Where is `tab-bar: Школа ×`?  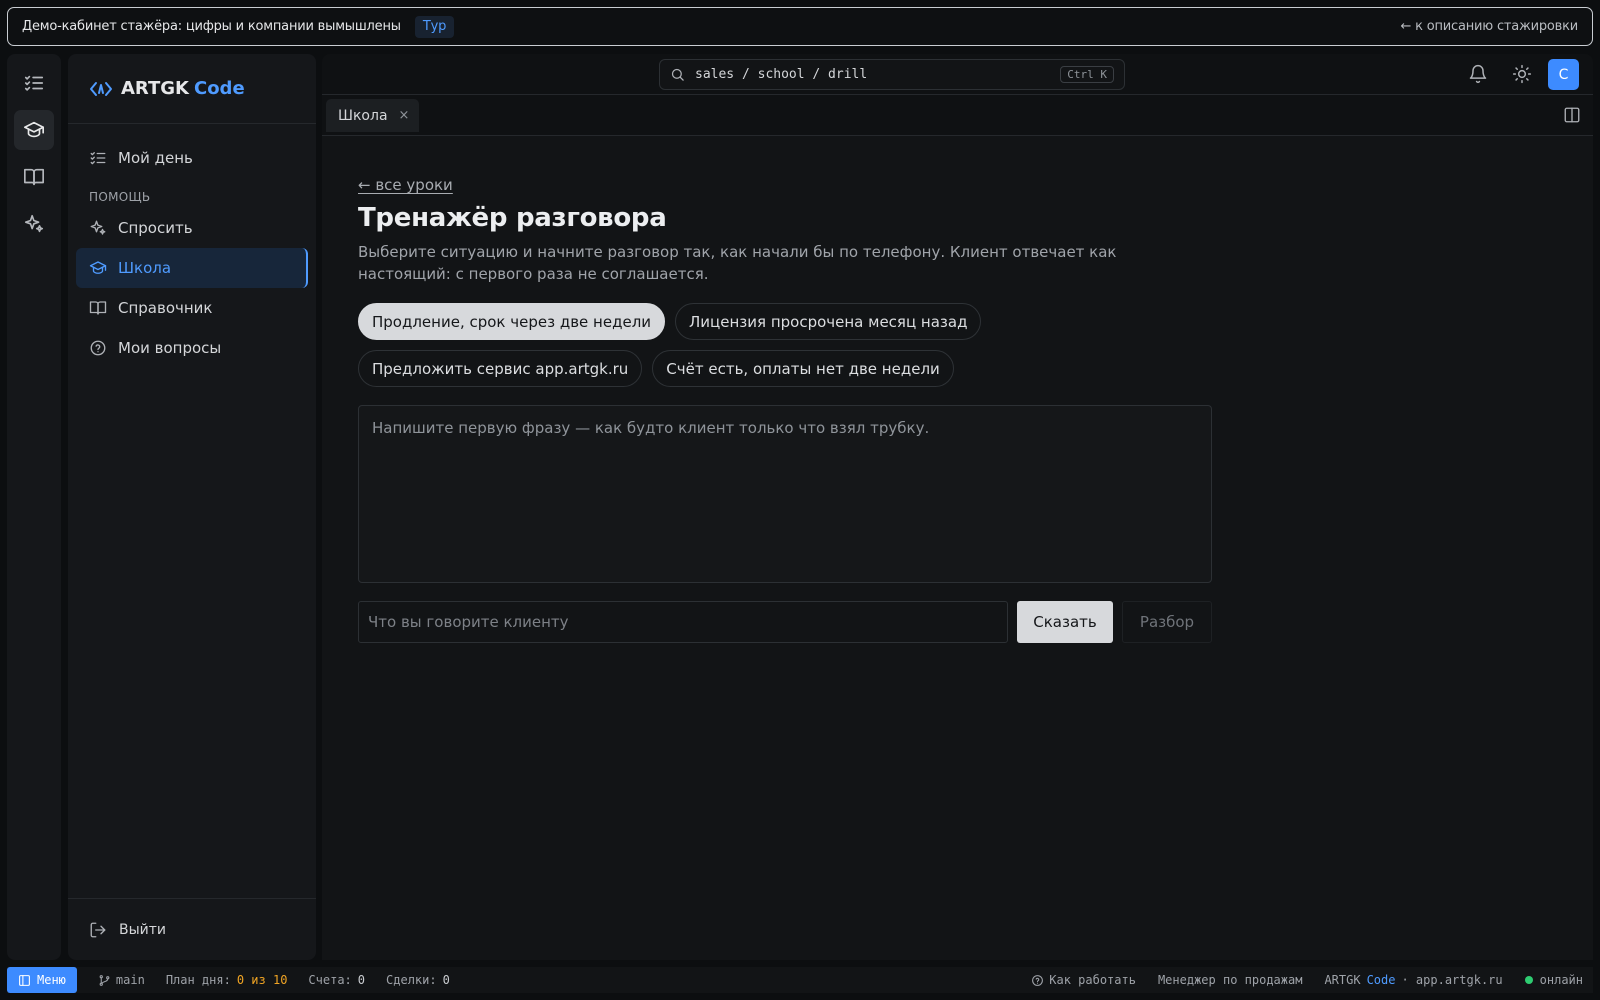 tab-bar: Школа × is located at coordinates (957, 115).